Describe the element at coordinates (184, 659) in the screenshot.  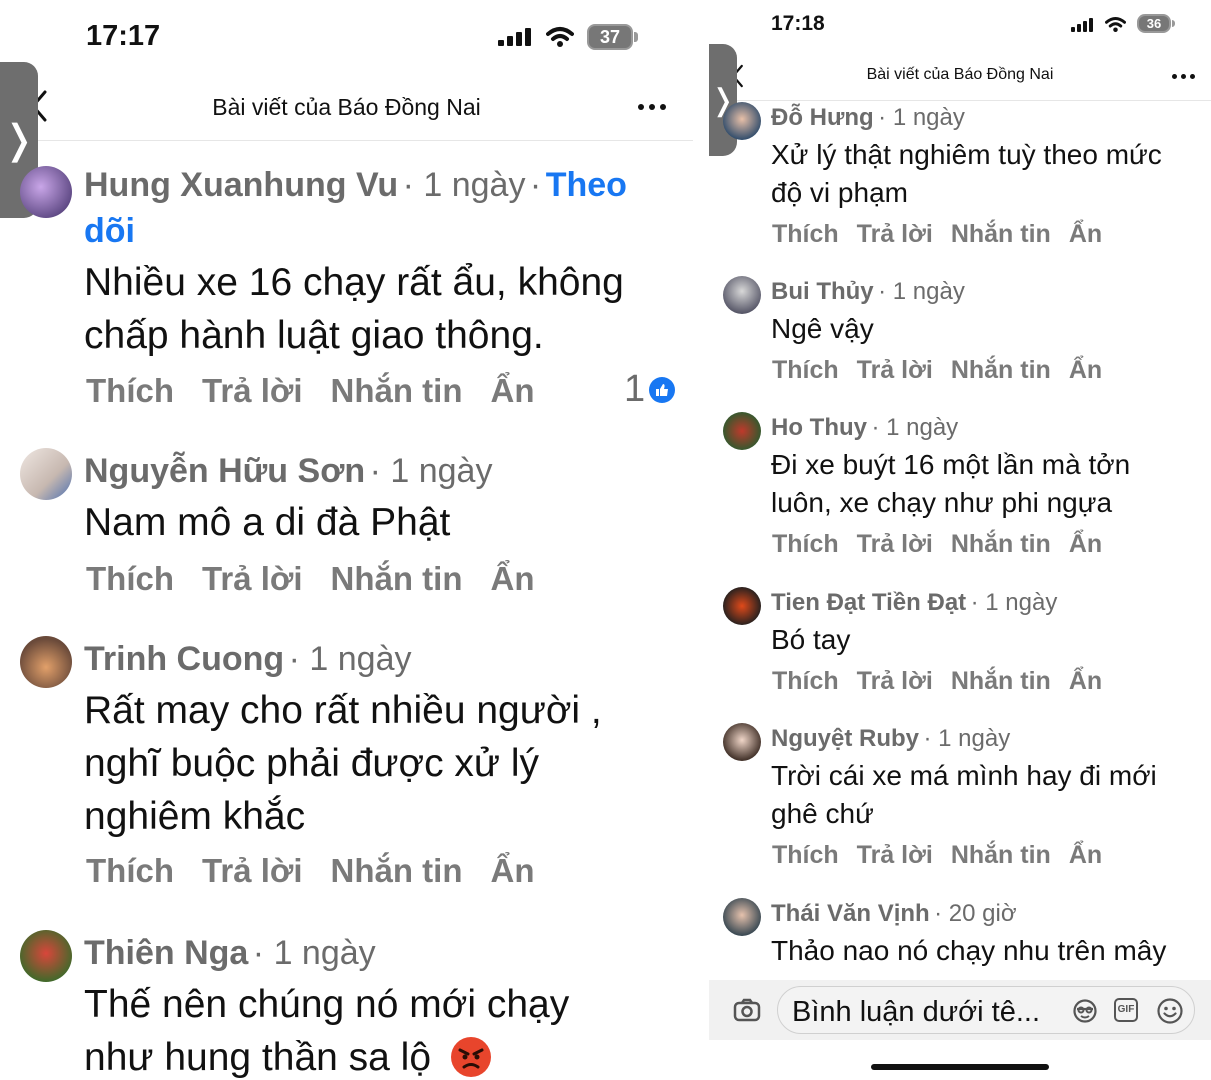
I see `commenter-name: Trinh Cuong` at that location.